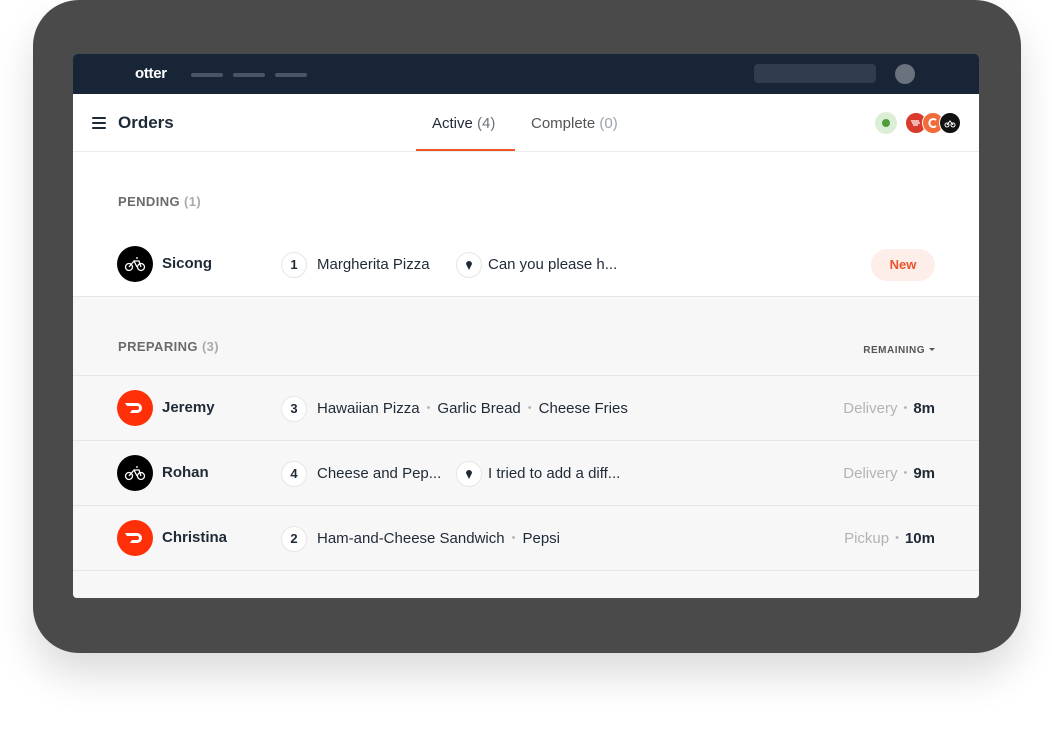  What do you see at coordinates (368, 408) in the screenshot?
I see `order-item: Hawaiian Pizza` at bounding box center [368, 408].